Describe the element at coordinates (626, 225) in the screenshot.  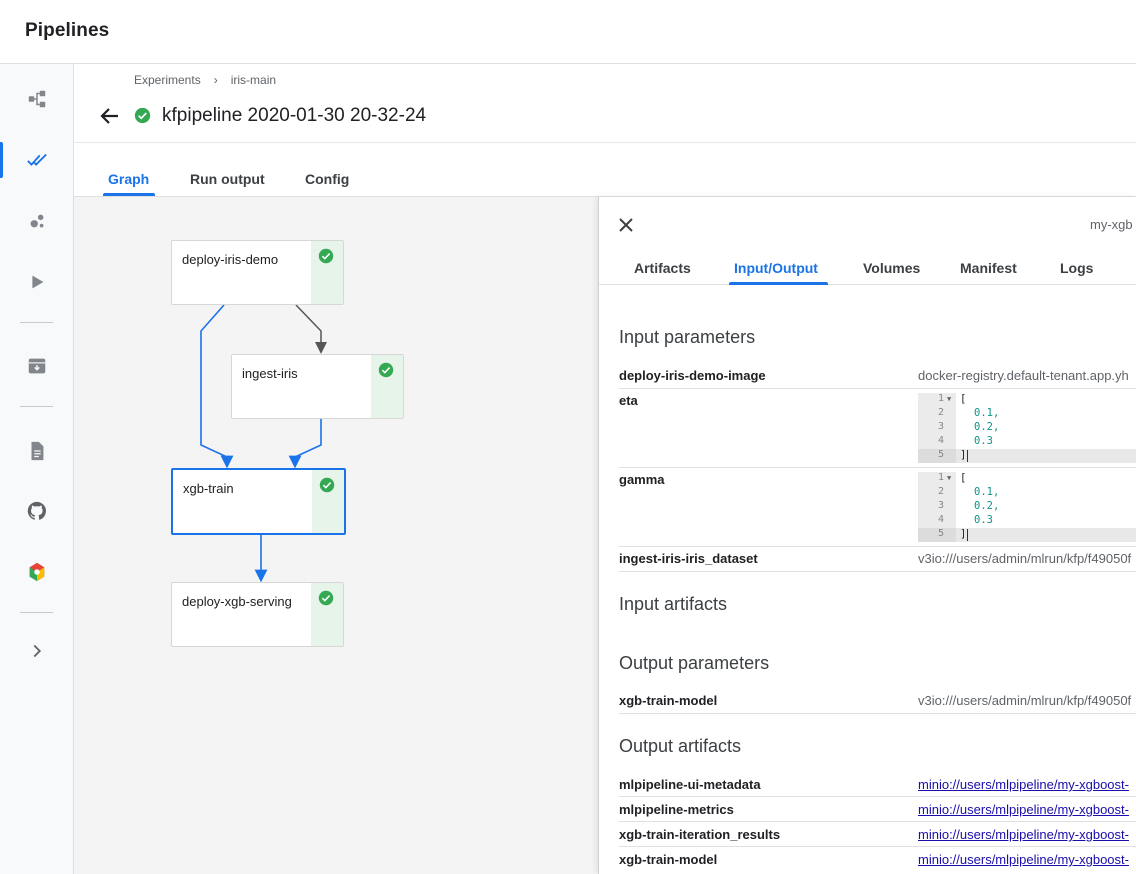
I see `close-icon` at that location.